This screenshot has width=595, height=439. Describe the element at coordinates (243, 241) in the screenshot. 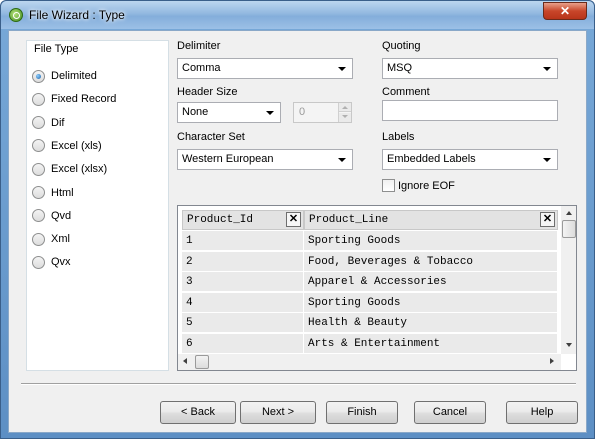

I see `table-cell: 1` at that location.